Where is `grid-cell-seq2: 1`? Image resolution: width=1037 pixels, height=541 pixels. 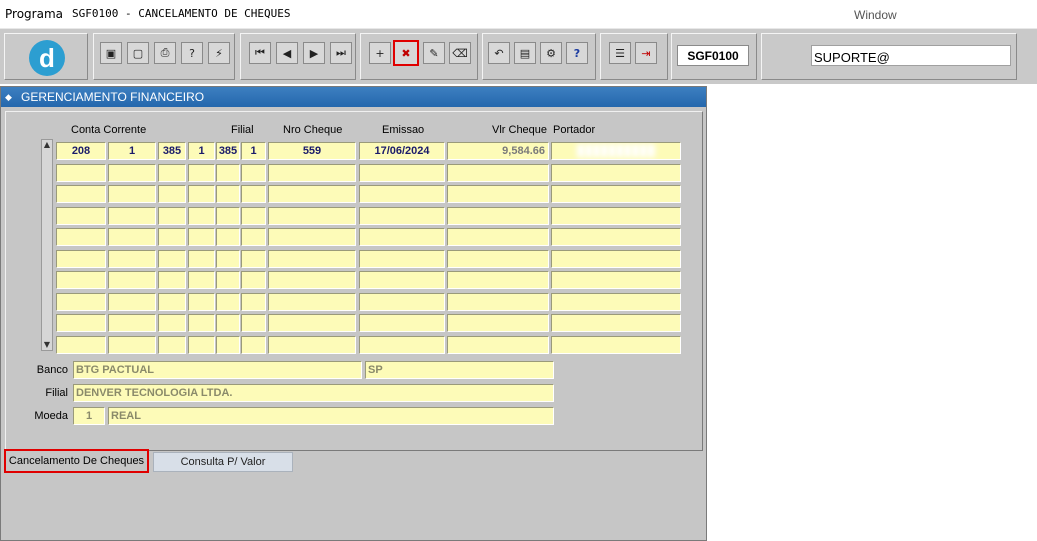
grid-cell-seq2: 1 is located at coordinates (253, 151).